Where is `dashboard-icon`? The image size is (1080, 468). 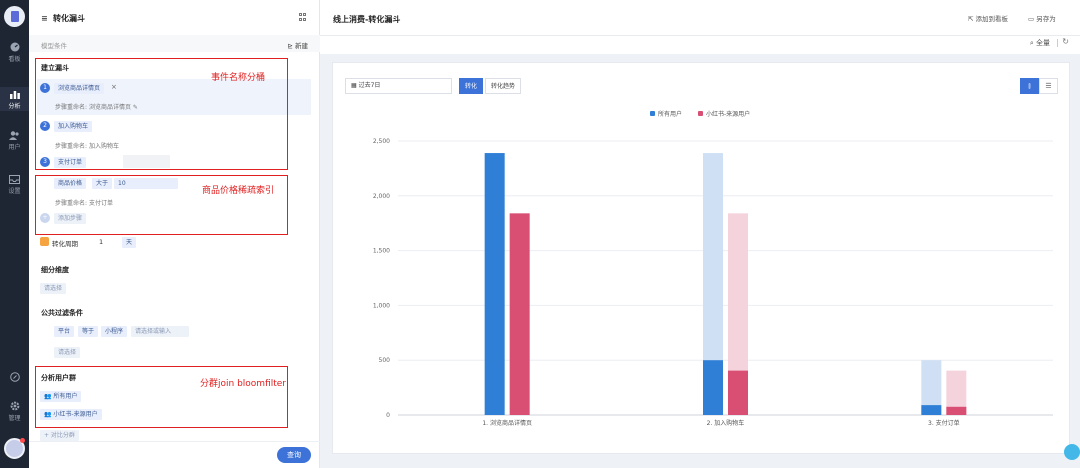
dashboard-icon is located at coordinates (14, 47).